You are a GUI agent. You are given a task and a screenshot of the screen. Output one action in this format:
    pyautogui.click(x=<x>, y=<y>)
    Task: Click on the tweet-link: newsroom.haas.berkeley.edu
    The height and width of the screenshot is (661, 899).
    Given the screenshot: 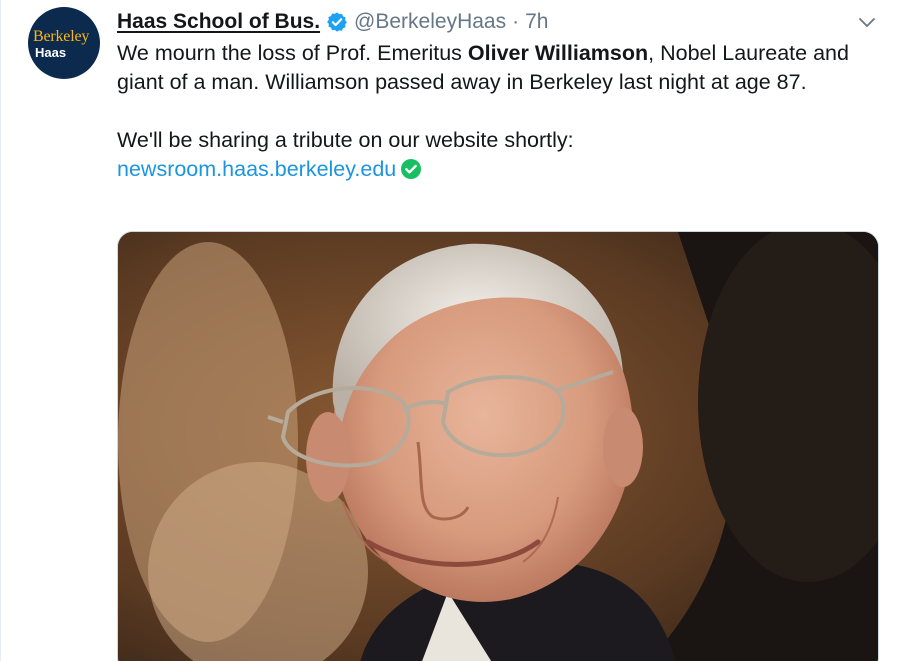 What is the action you would take?
    pyautogui.click(x=256, y=169)
    